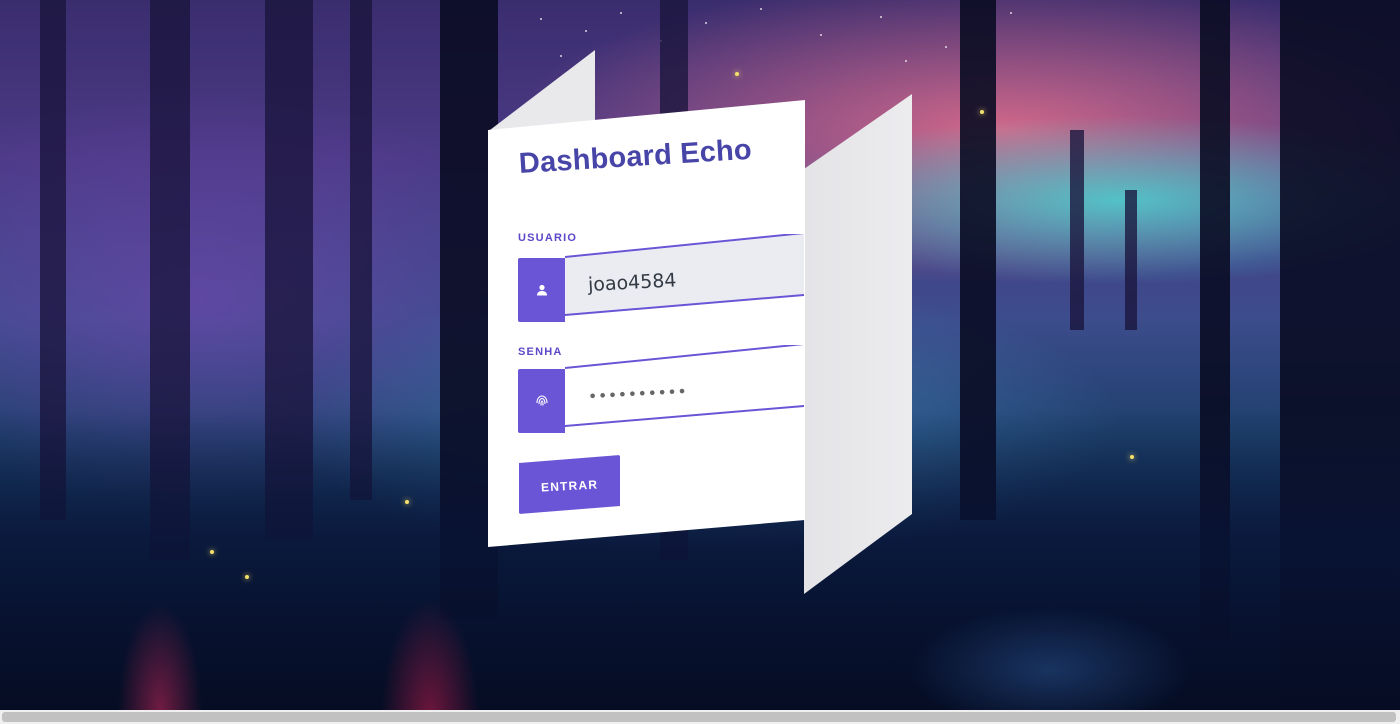 The height and width of the screenshot is (724, 1400). I want to click on password-field: ••••••••••, so click(661, 389).